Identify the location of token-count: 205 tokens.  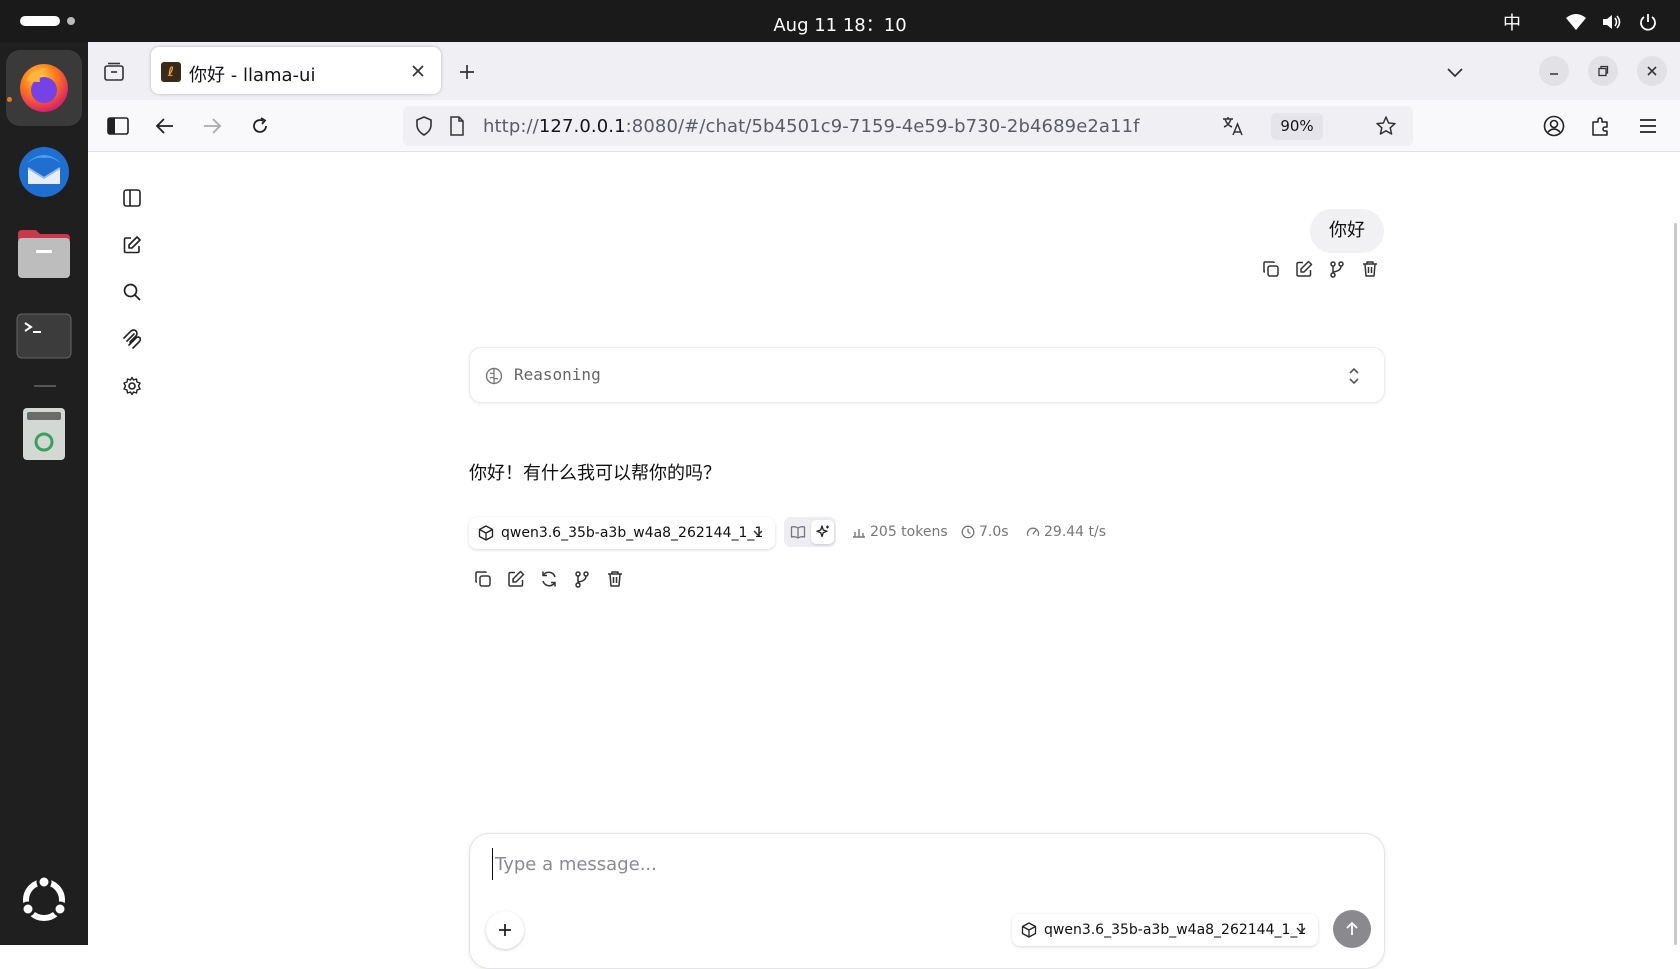
(909, 532).